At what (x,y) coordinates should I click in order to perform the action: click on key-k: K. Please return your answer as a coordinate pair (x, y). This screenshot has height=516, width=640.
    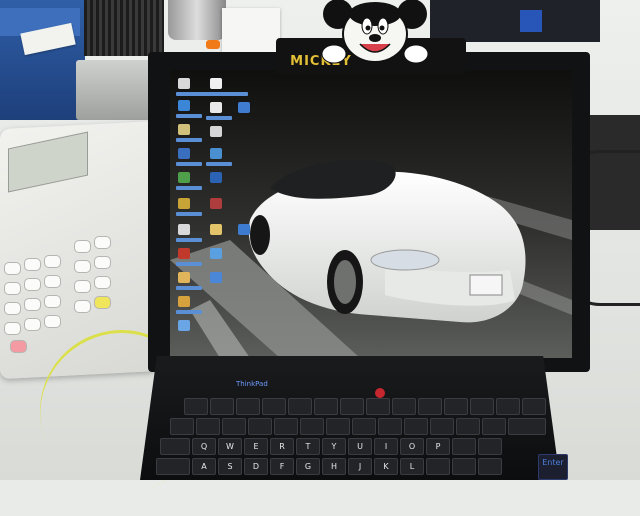
    Looking at the image, I should click on (386, 466).